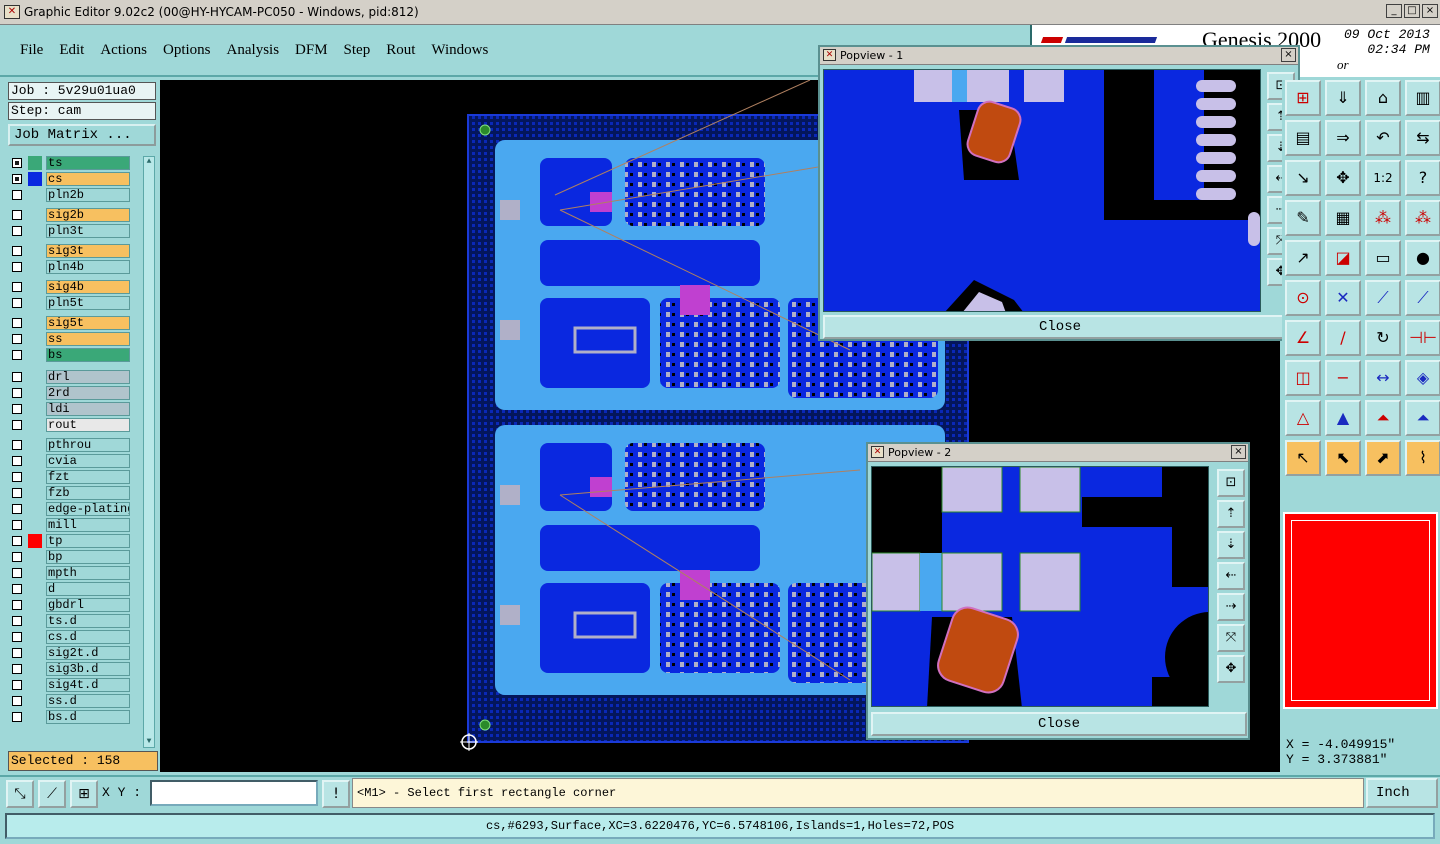 The image size is (1440, 844). What do you see at coordinates (70, 323) in the screenshot?
I see `layer-row: sig5t` at bounding box center [70, 323].